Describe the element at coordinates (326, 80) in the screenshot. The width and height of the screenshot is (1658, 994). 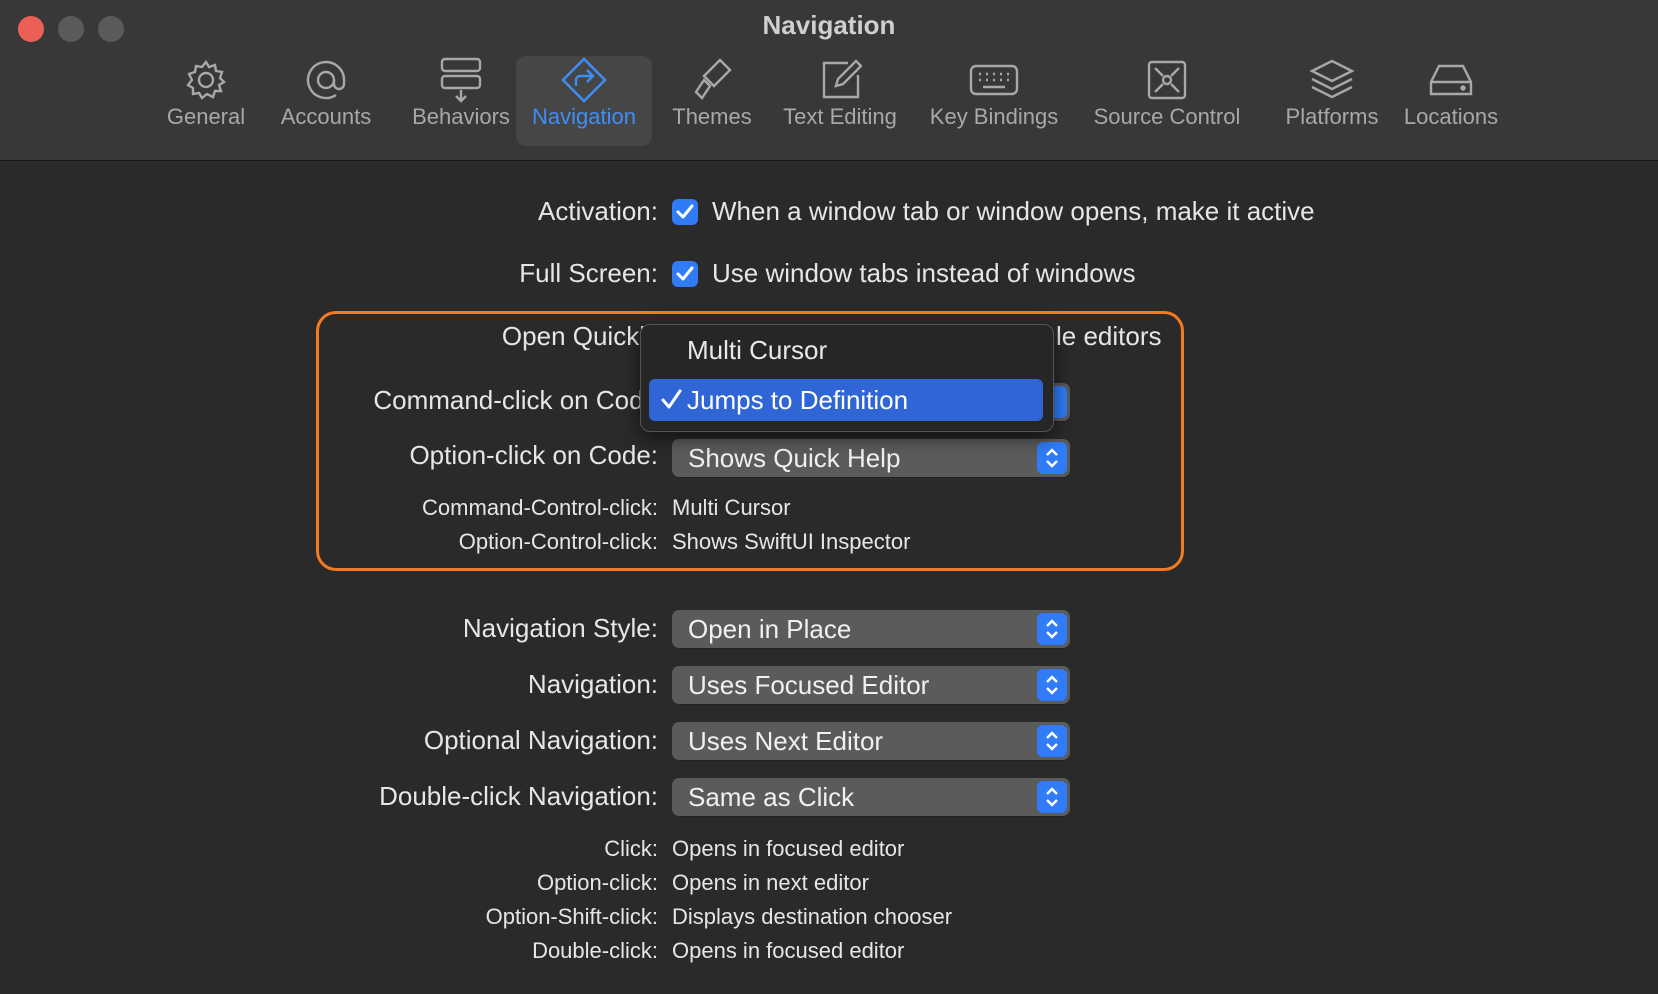
I see `at-sign-icon` at that location.